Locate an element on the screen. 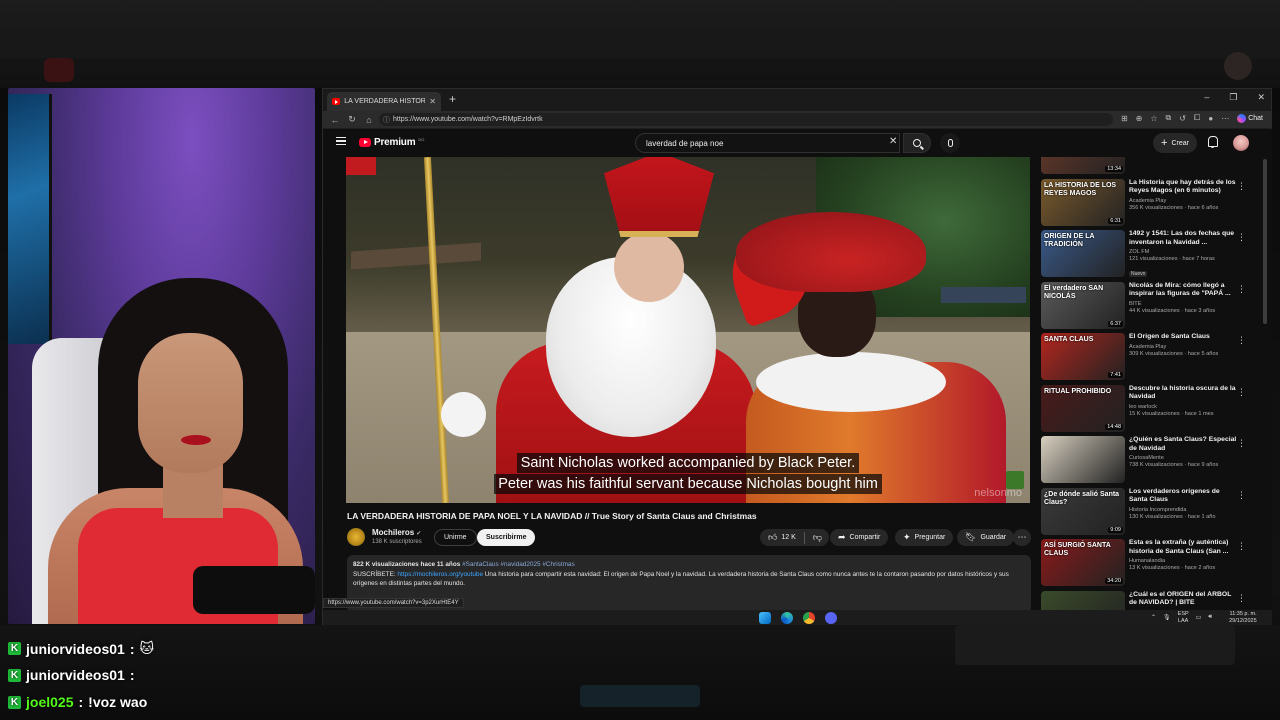 The width and height of the screenshot is (1280, 720). recommended-channel: Humanalandia is located at coordinates (1183, 561).